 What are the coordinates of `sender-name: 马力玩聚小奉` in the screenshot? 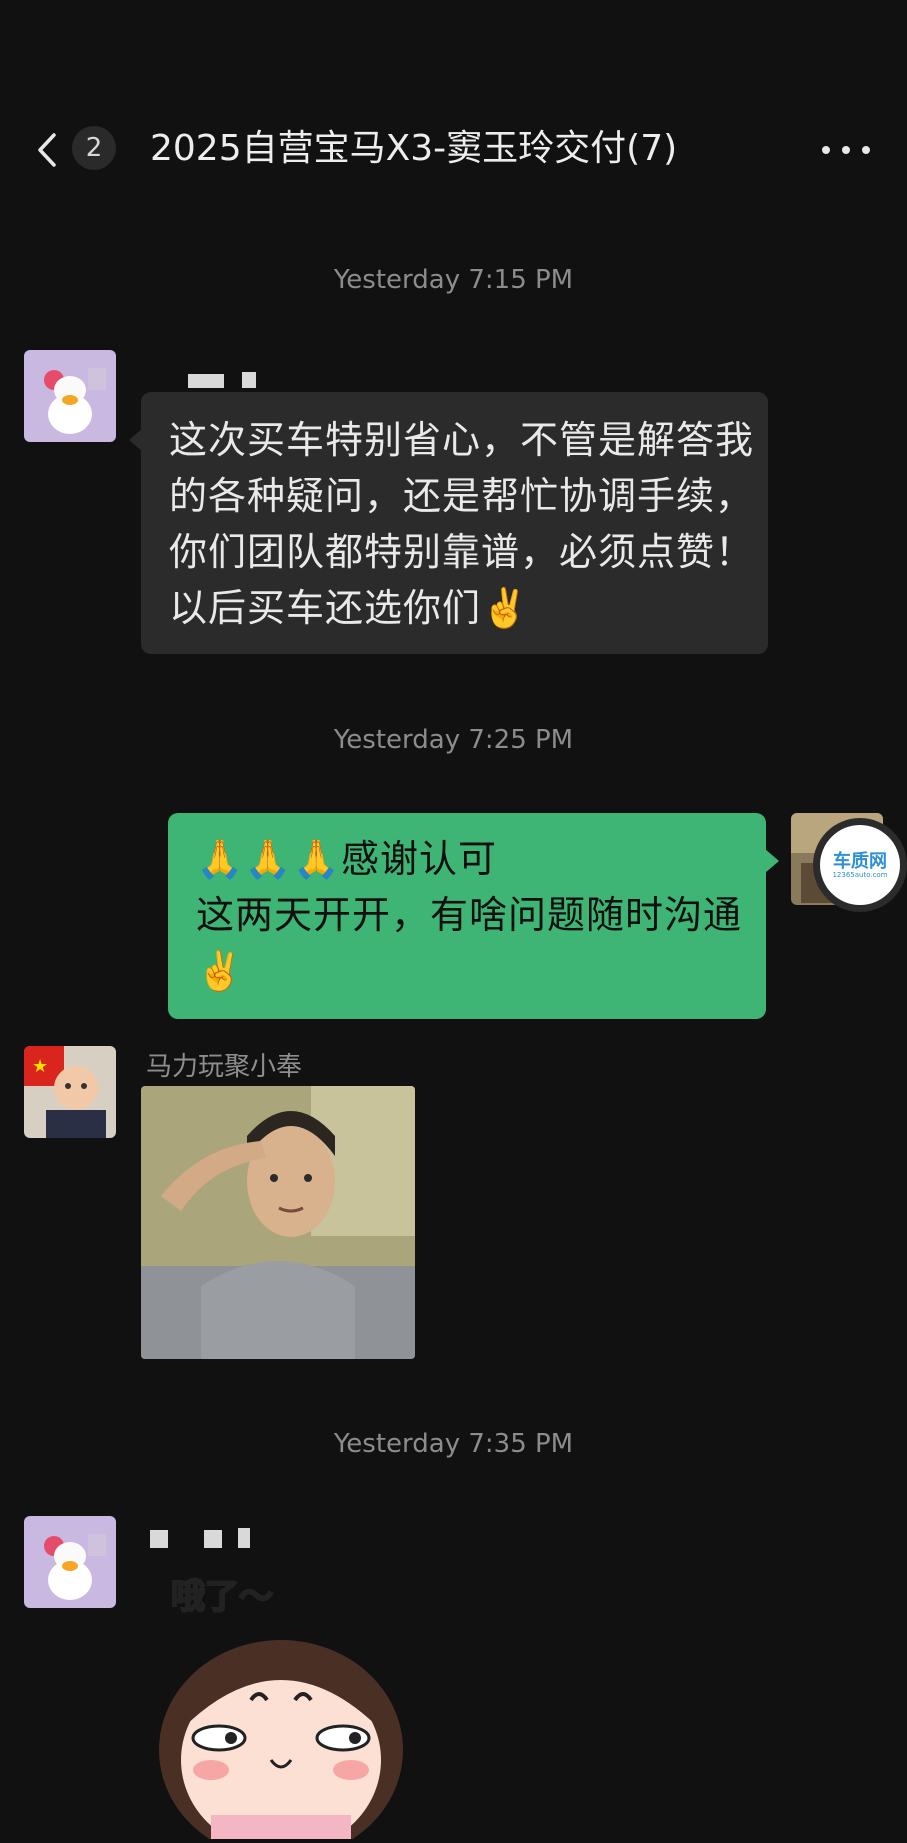 It's located at (224, 1067).